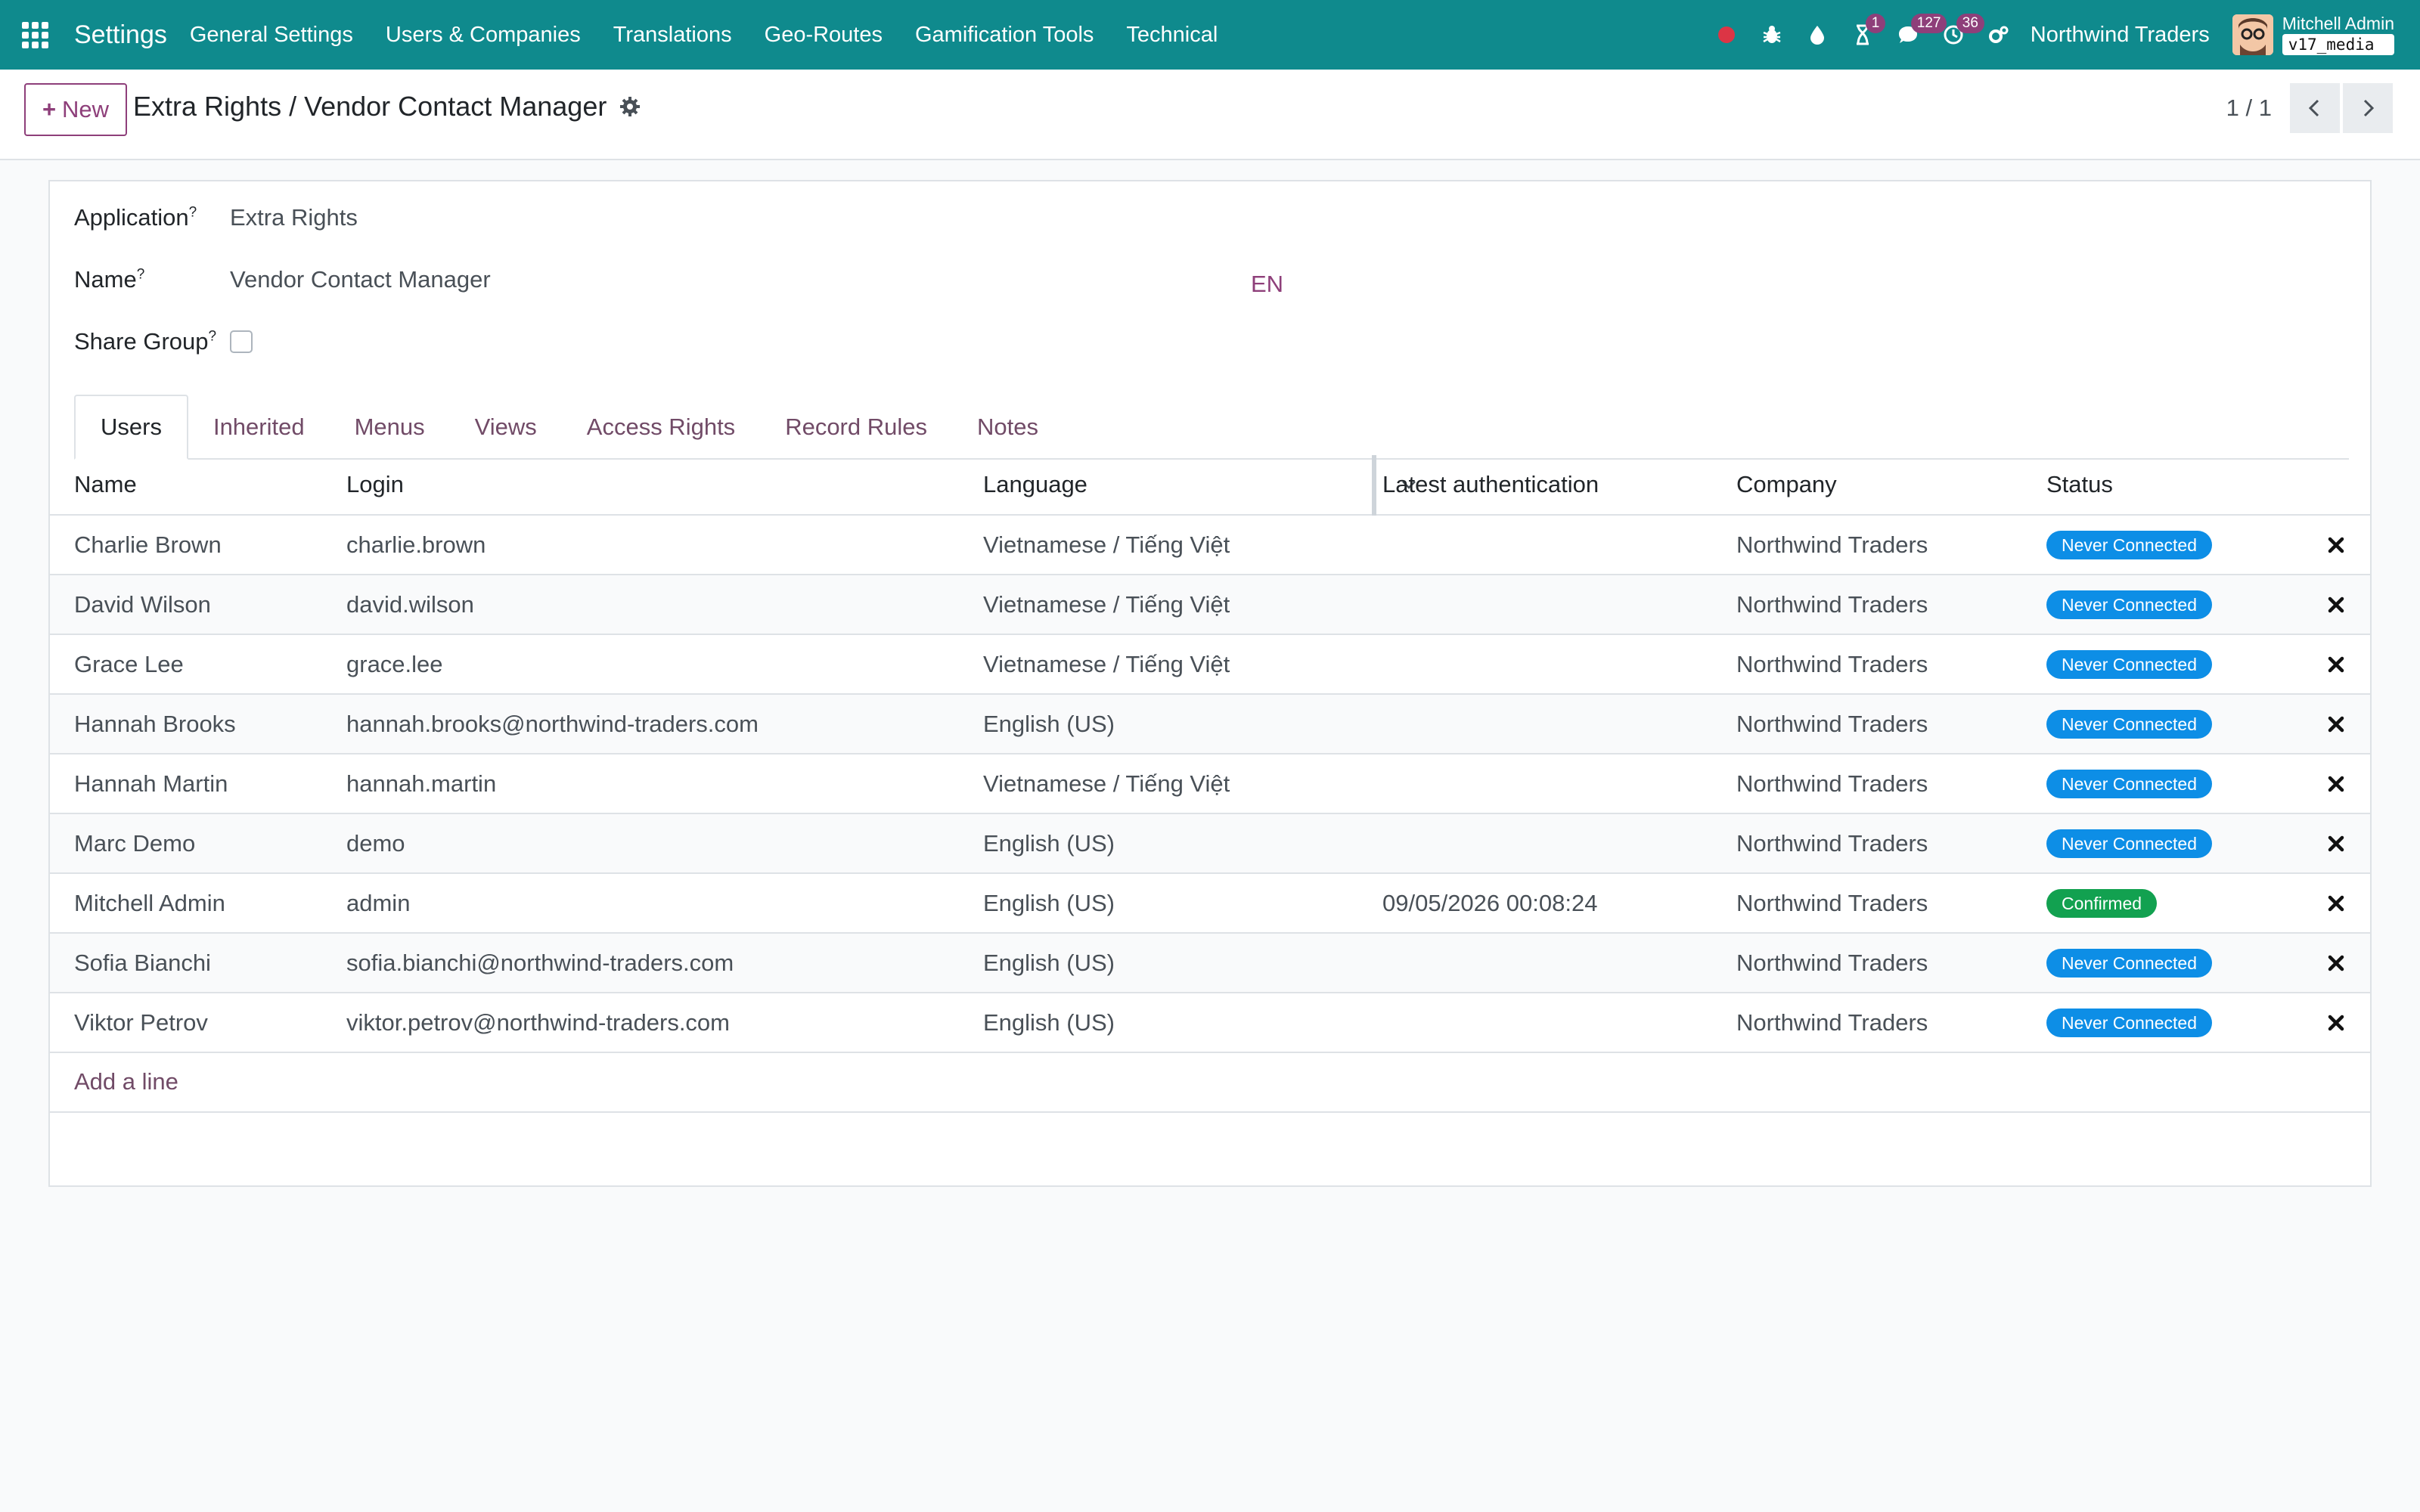 Image resolution: width=2420 pixels, height=1512 pixels. I want to click on user-avatar, so click(2252, 34).